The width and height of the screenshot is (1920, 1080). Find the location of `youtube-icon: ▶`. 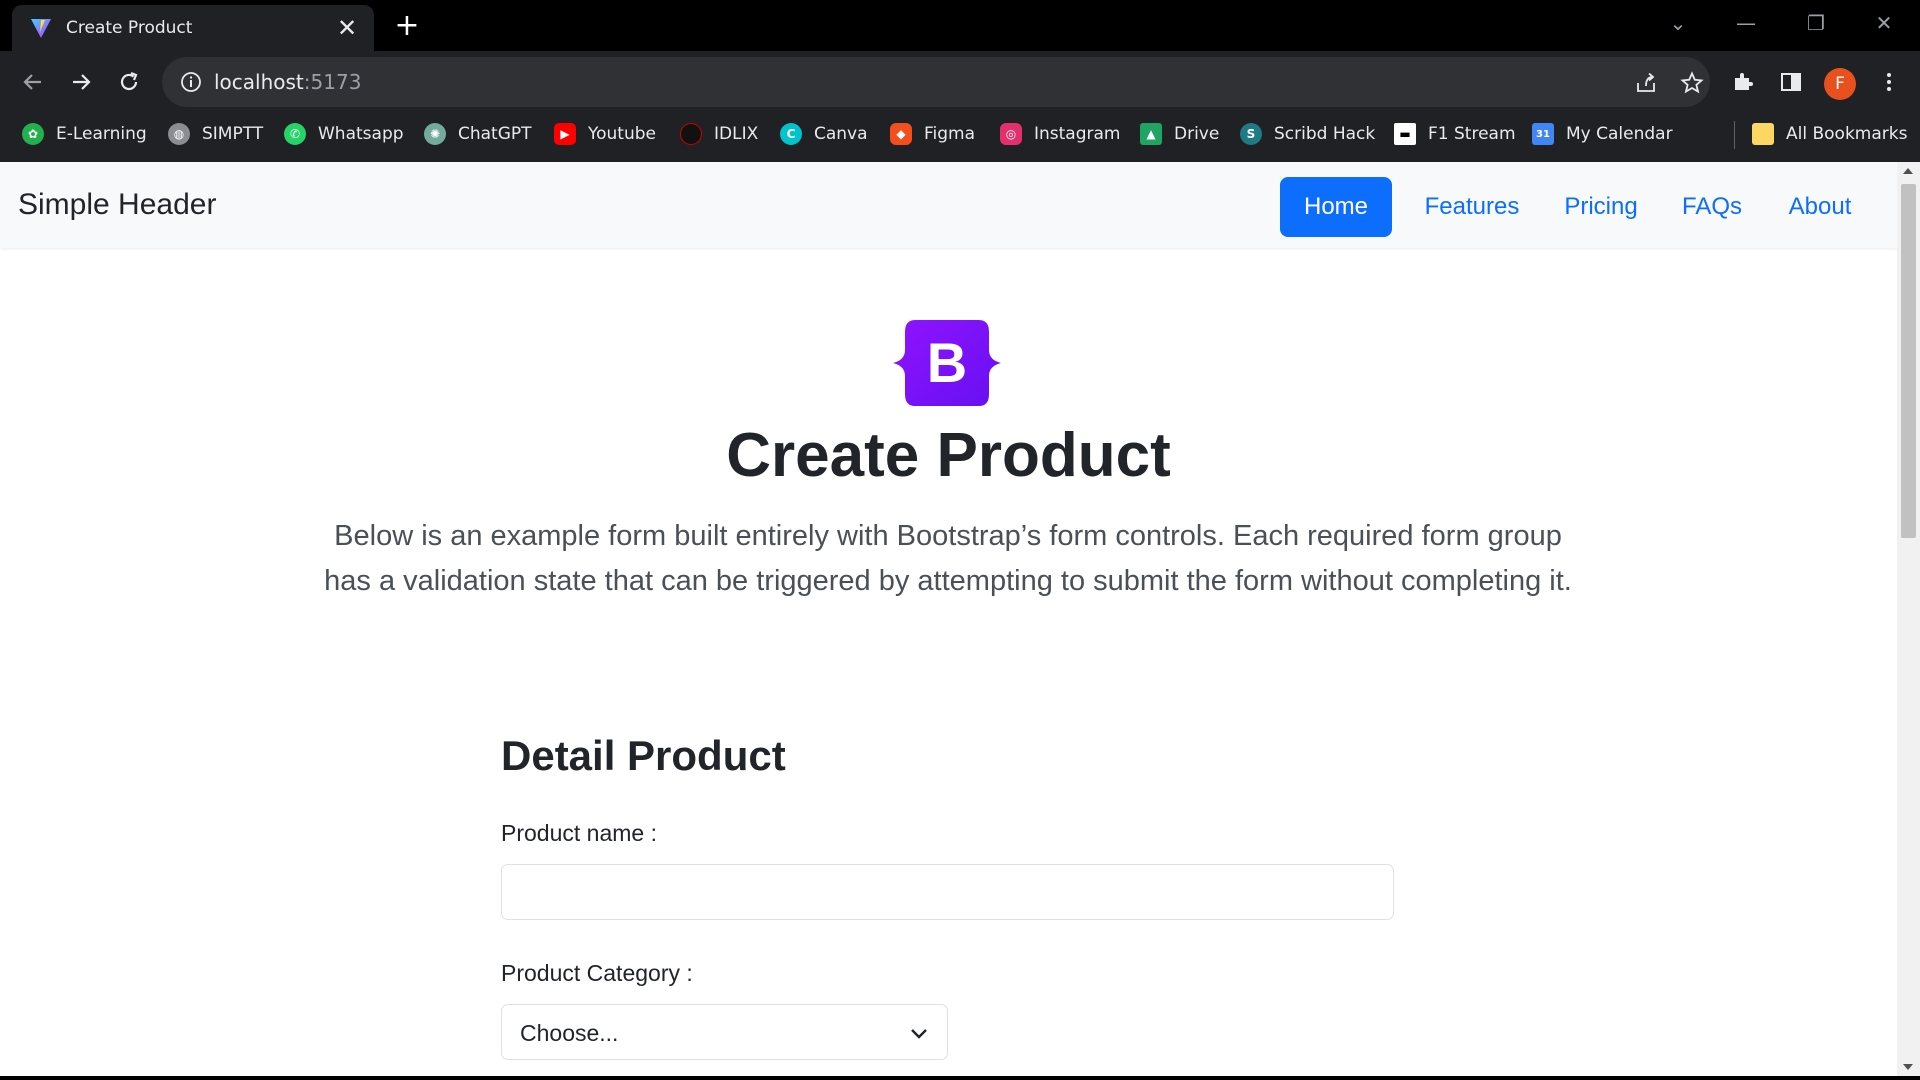

youtube-icon: ▶ is located at coordinates (565, 134).